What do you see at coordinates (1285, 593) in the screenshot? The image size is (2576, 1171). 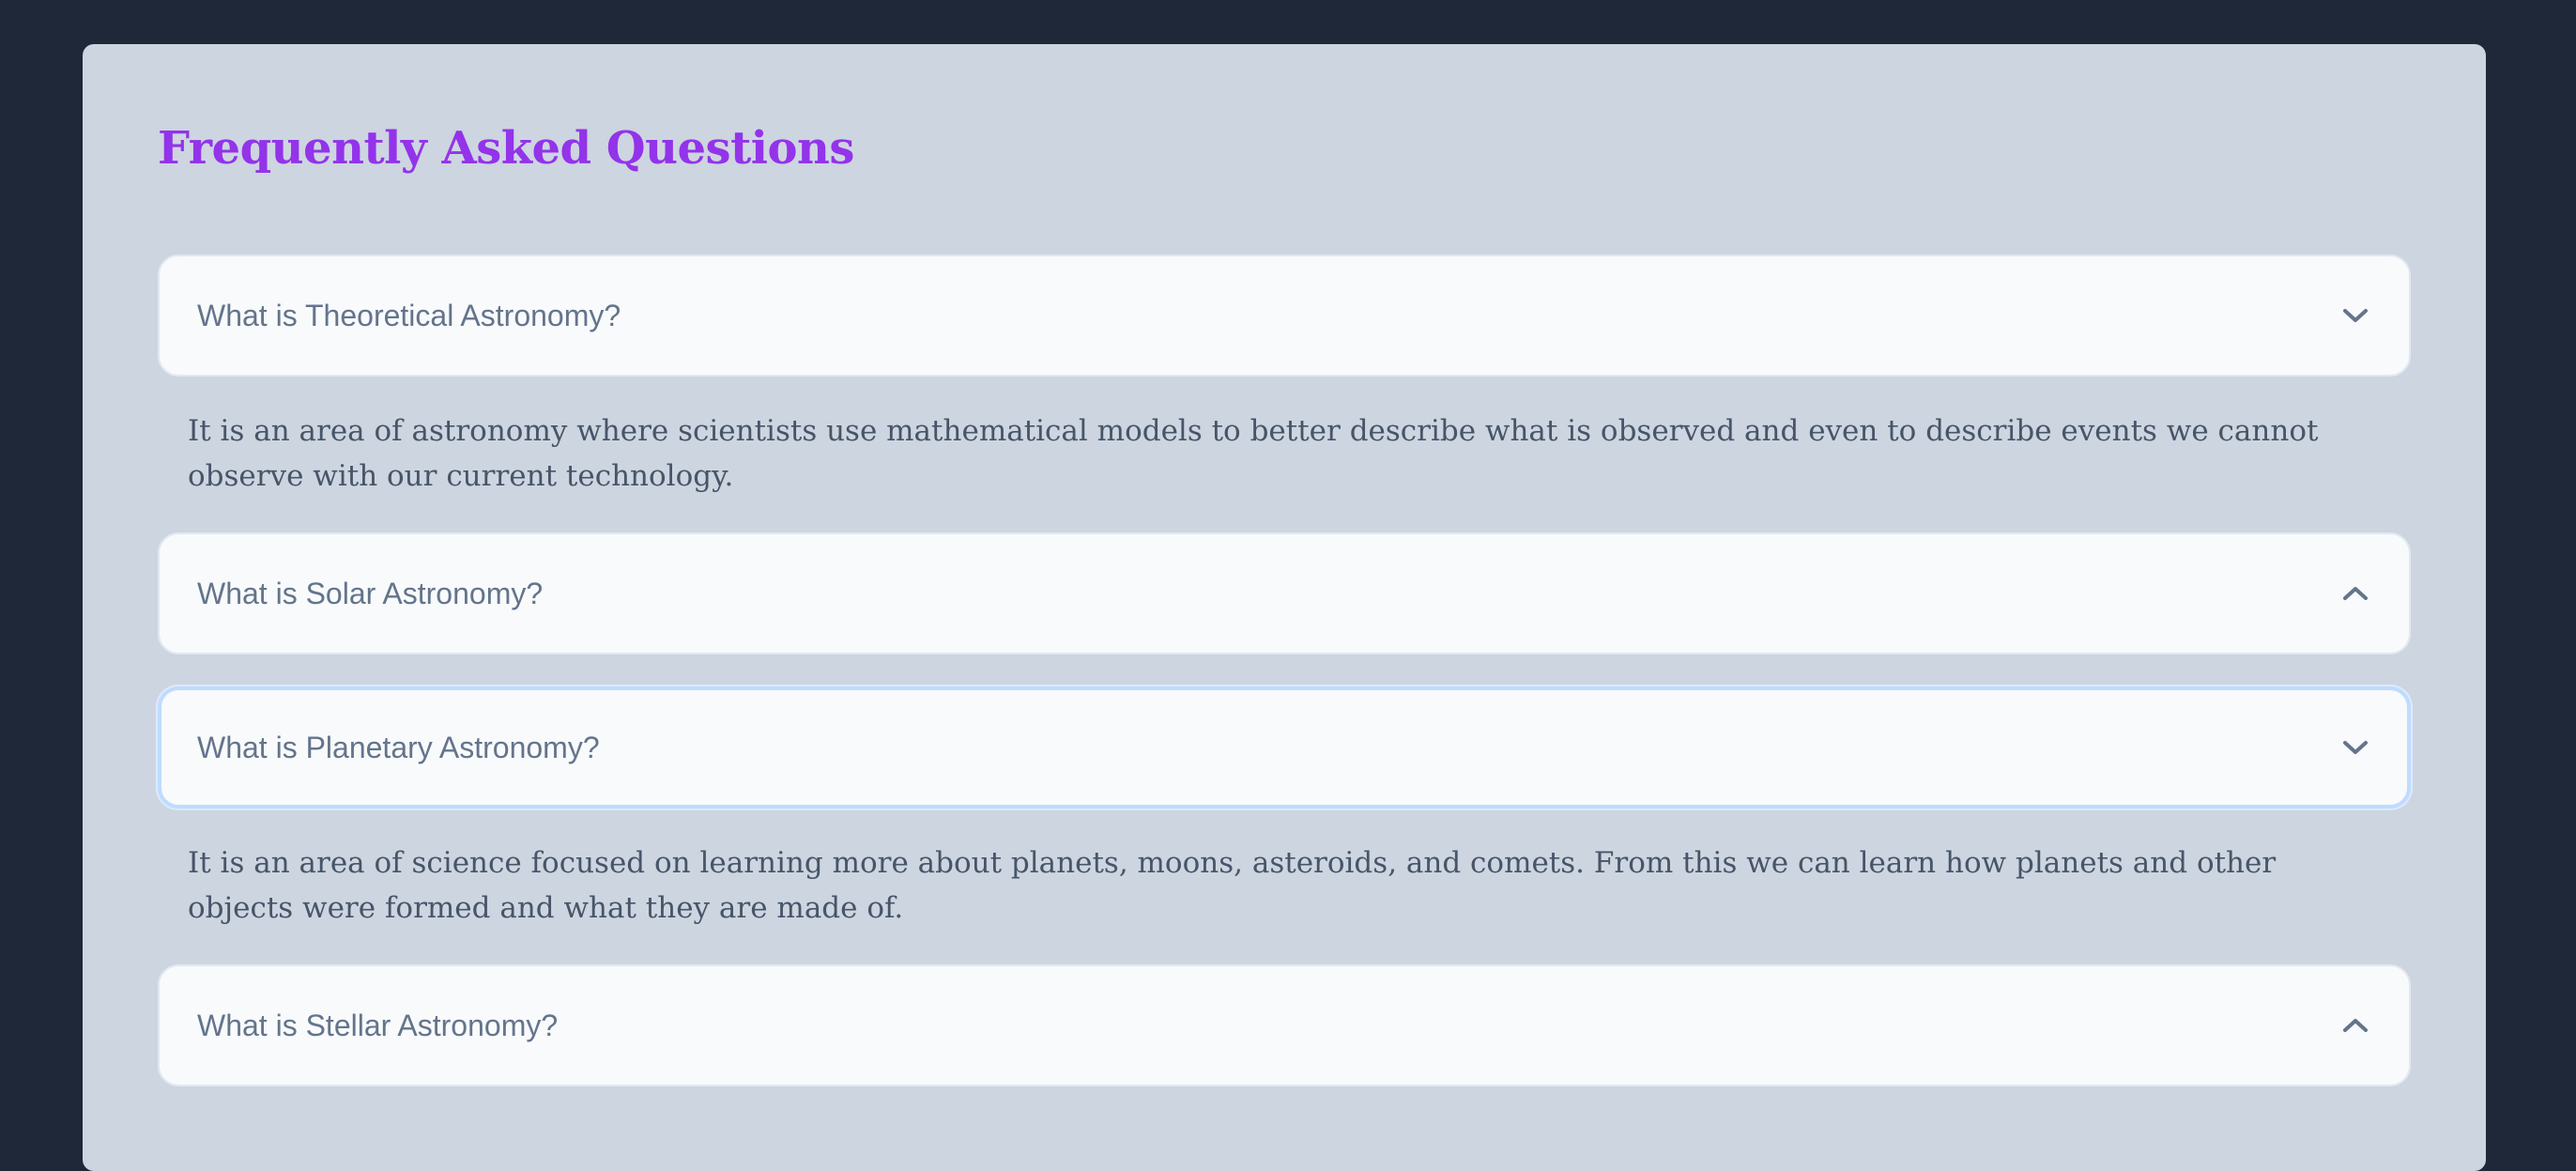 I see `faq-question-solar-astronomy: What is Solar Astronomy?` at bounding box center [1285, 593].